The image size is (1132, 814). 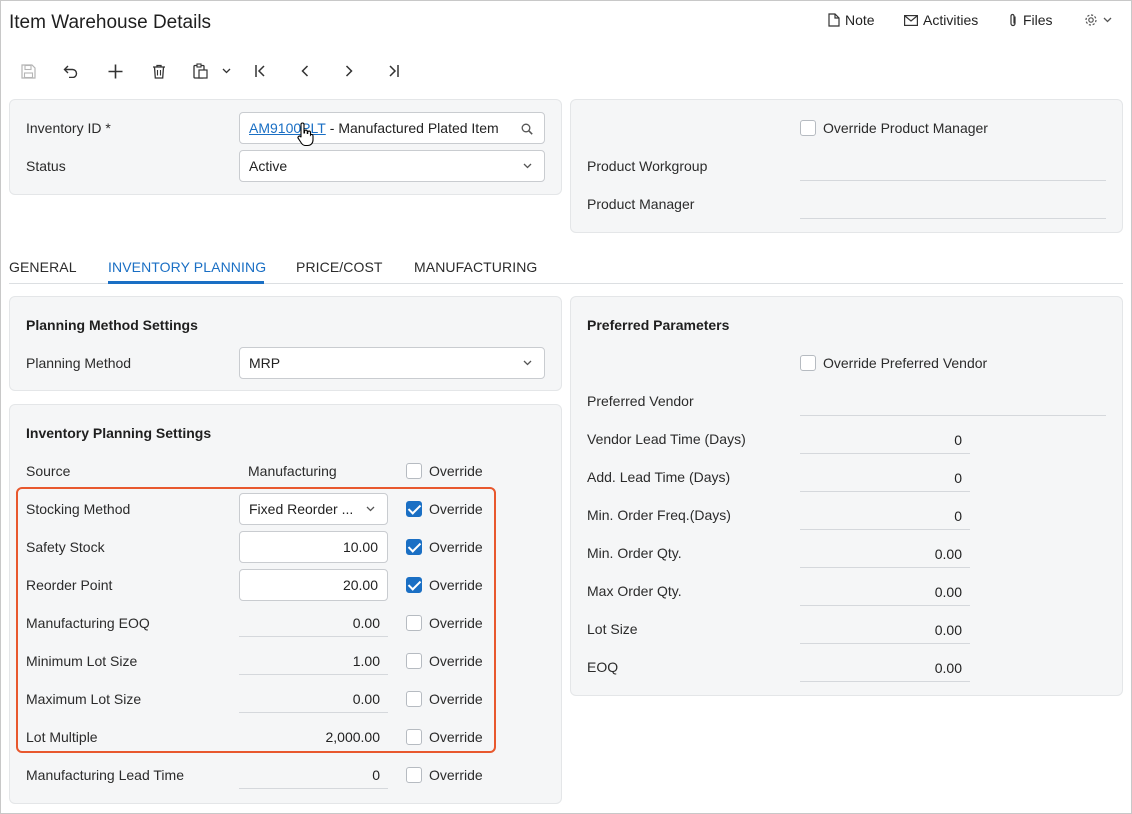 I want to click on first-icon, so click(x=260, y=71).